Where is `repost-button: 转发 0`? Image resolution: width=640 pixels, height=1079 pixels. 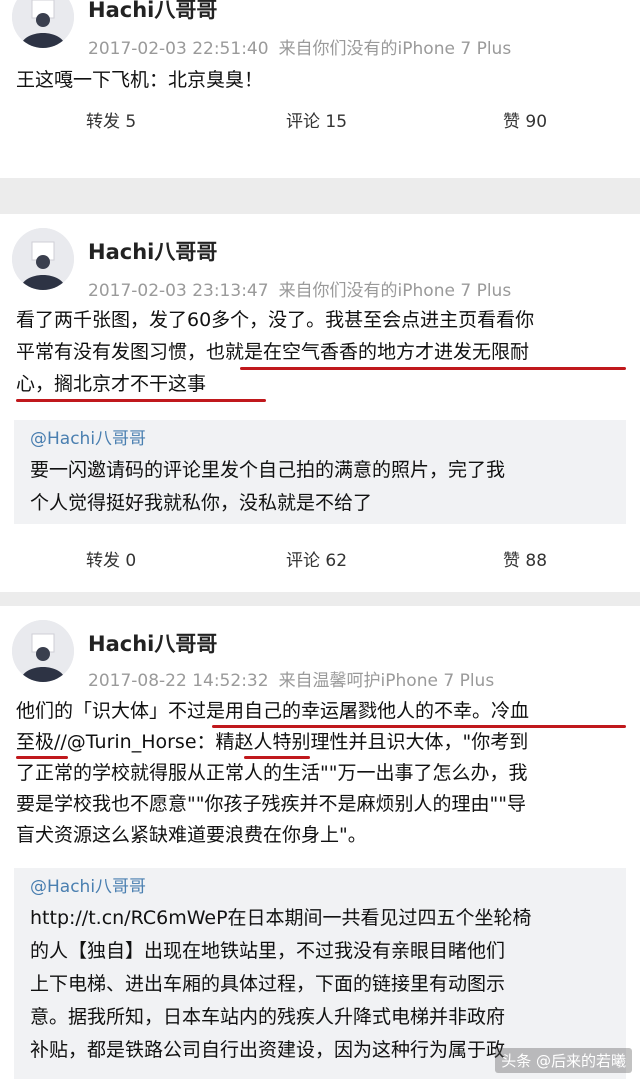
repost-button: 转发 0 is located at coordinates (111, 561).